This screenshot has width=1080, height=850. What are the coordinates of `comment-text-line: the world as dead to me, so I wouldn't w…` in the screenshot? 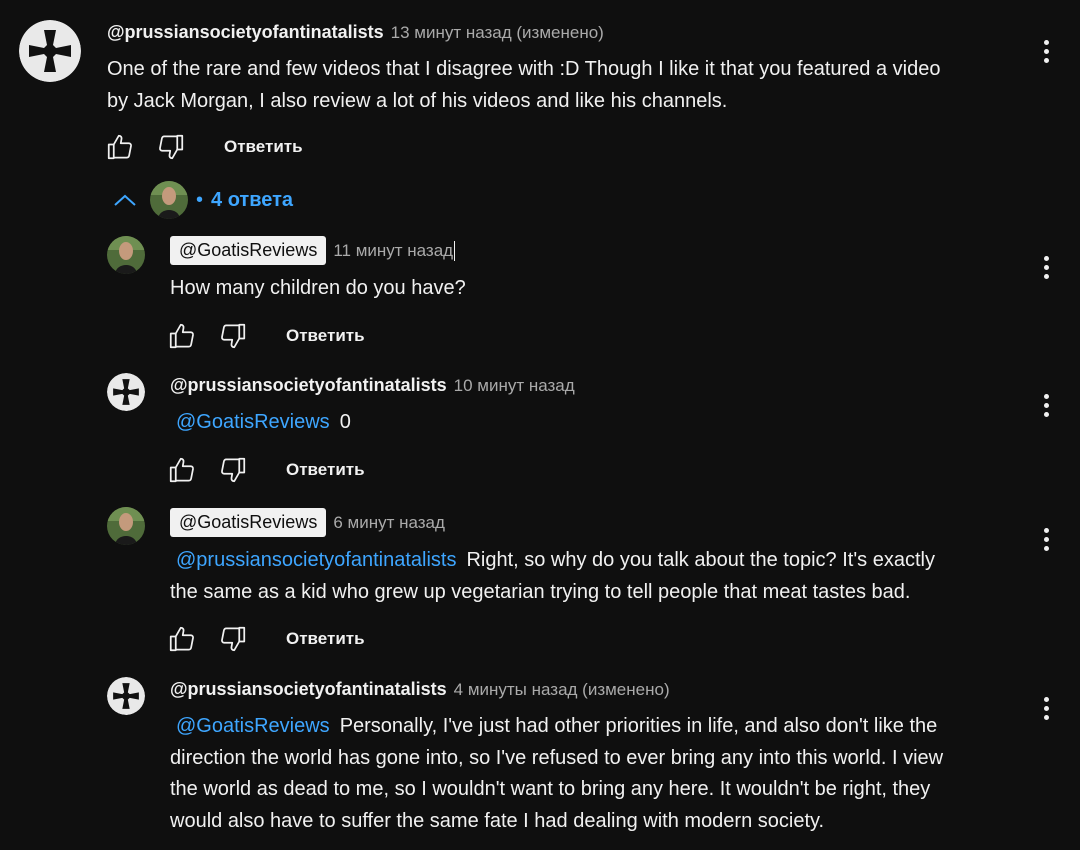 It's located at (550, 789).